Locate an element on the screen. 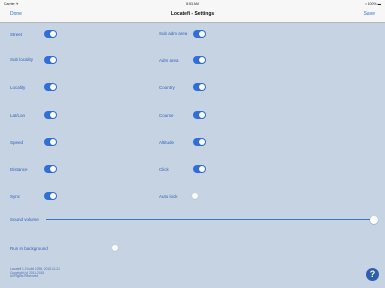  navigation-bar: Done Locatefi - Settings Save is located at coordinates (192, 15).